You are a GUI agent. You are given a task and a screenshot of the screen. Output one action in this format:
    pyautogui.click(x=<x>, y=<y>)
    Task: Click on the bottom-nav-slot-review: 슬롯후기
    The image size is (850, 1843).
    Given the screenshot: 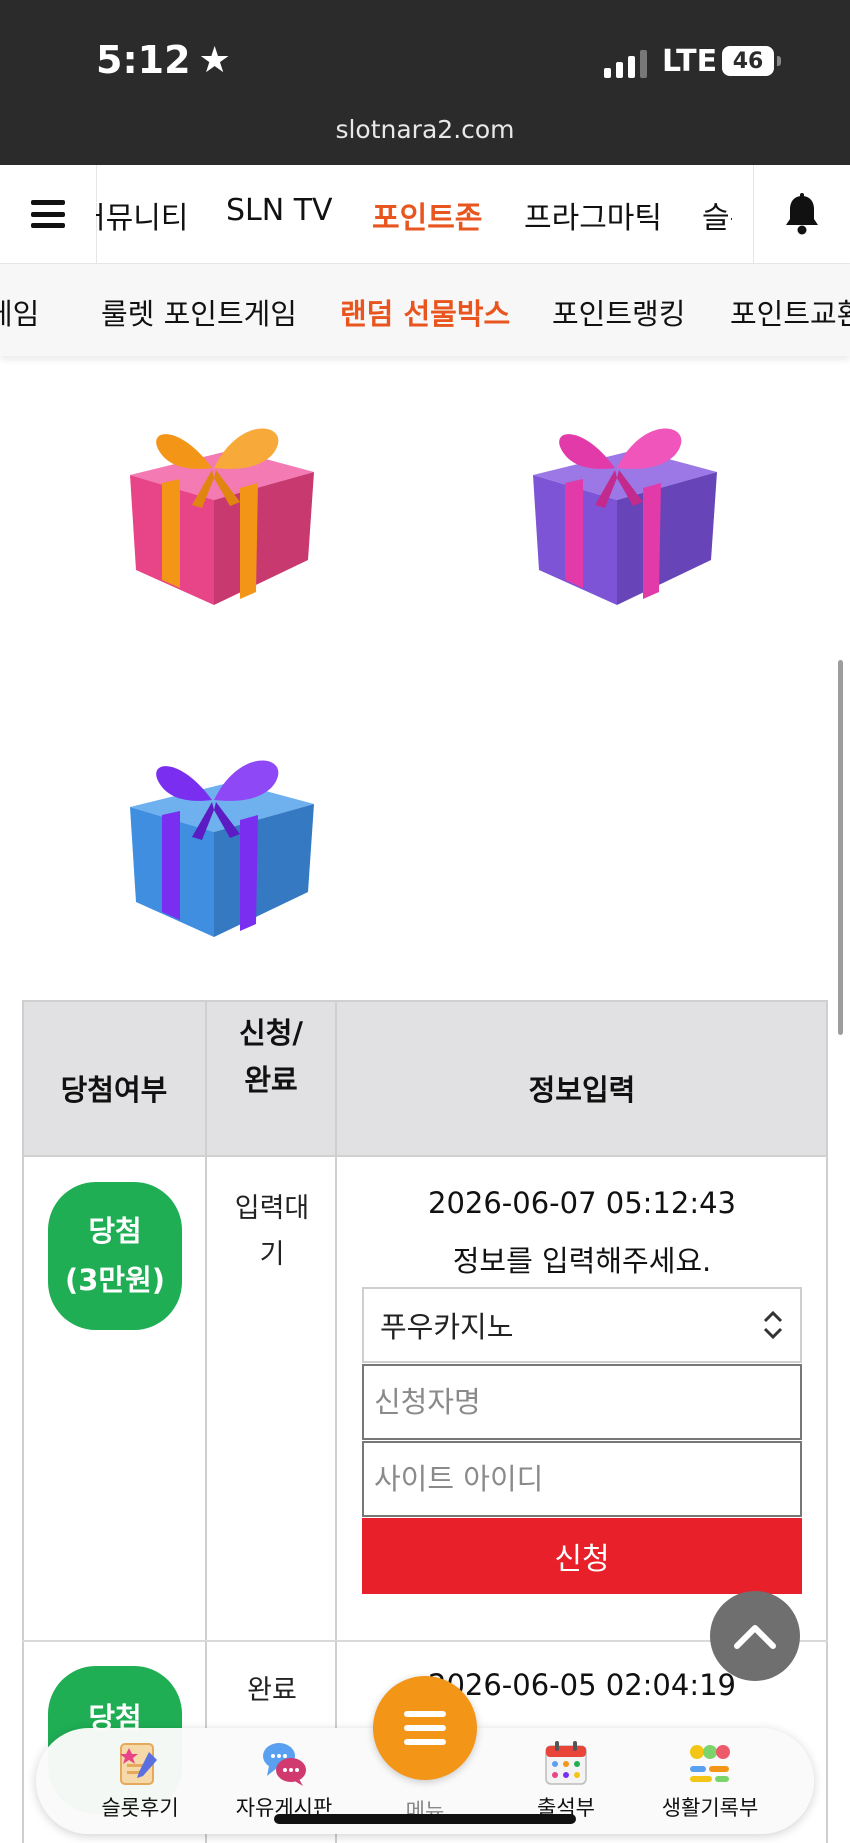 What is the action you would take?
    pyautogui.click(x=140, y=1781)
    